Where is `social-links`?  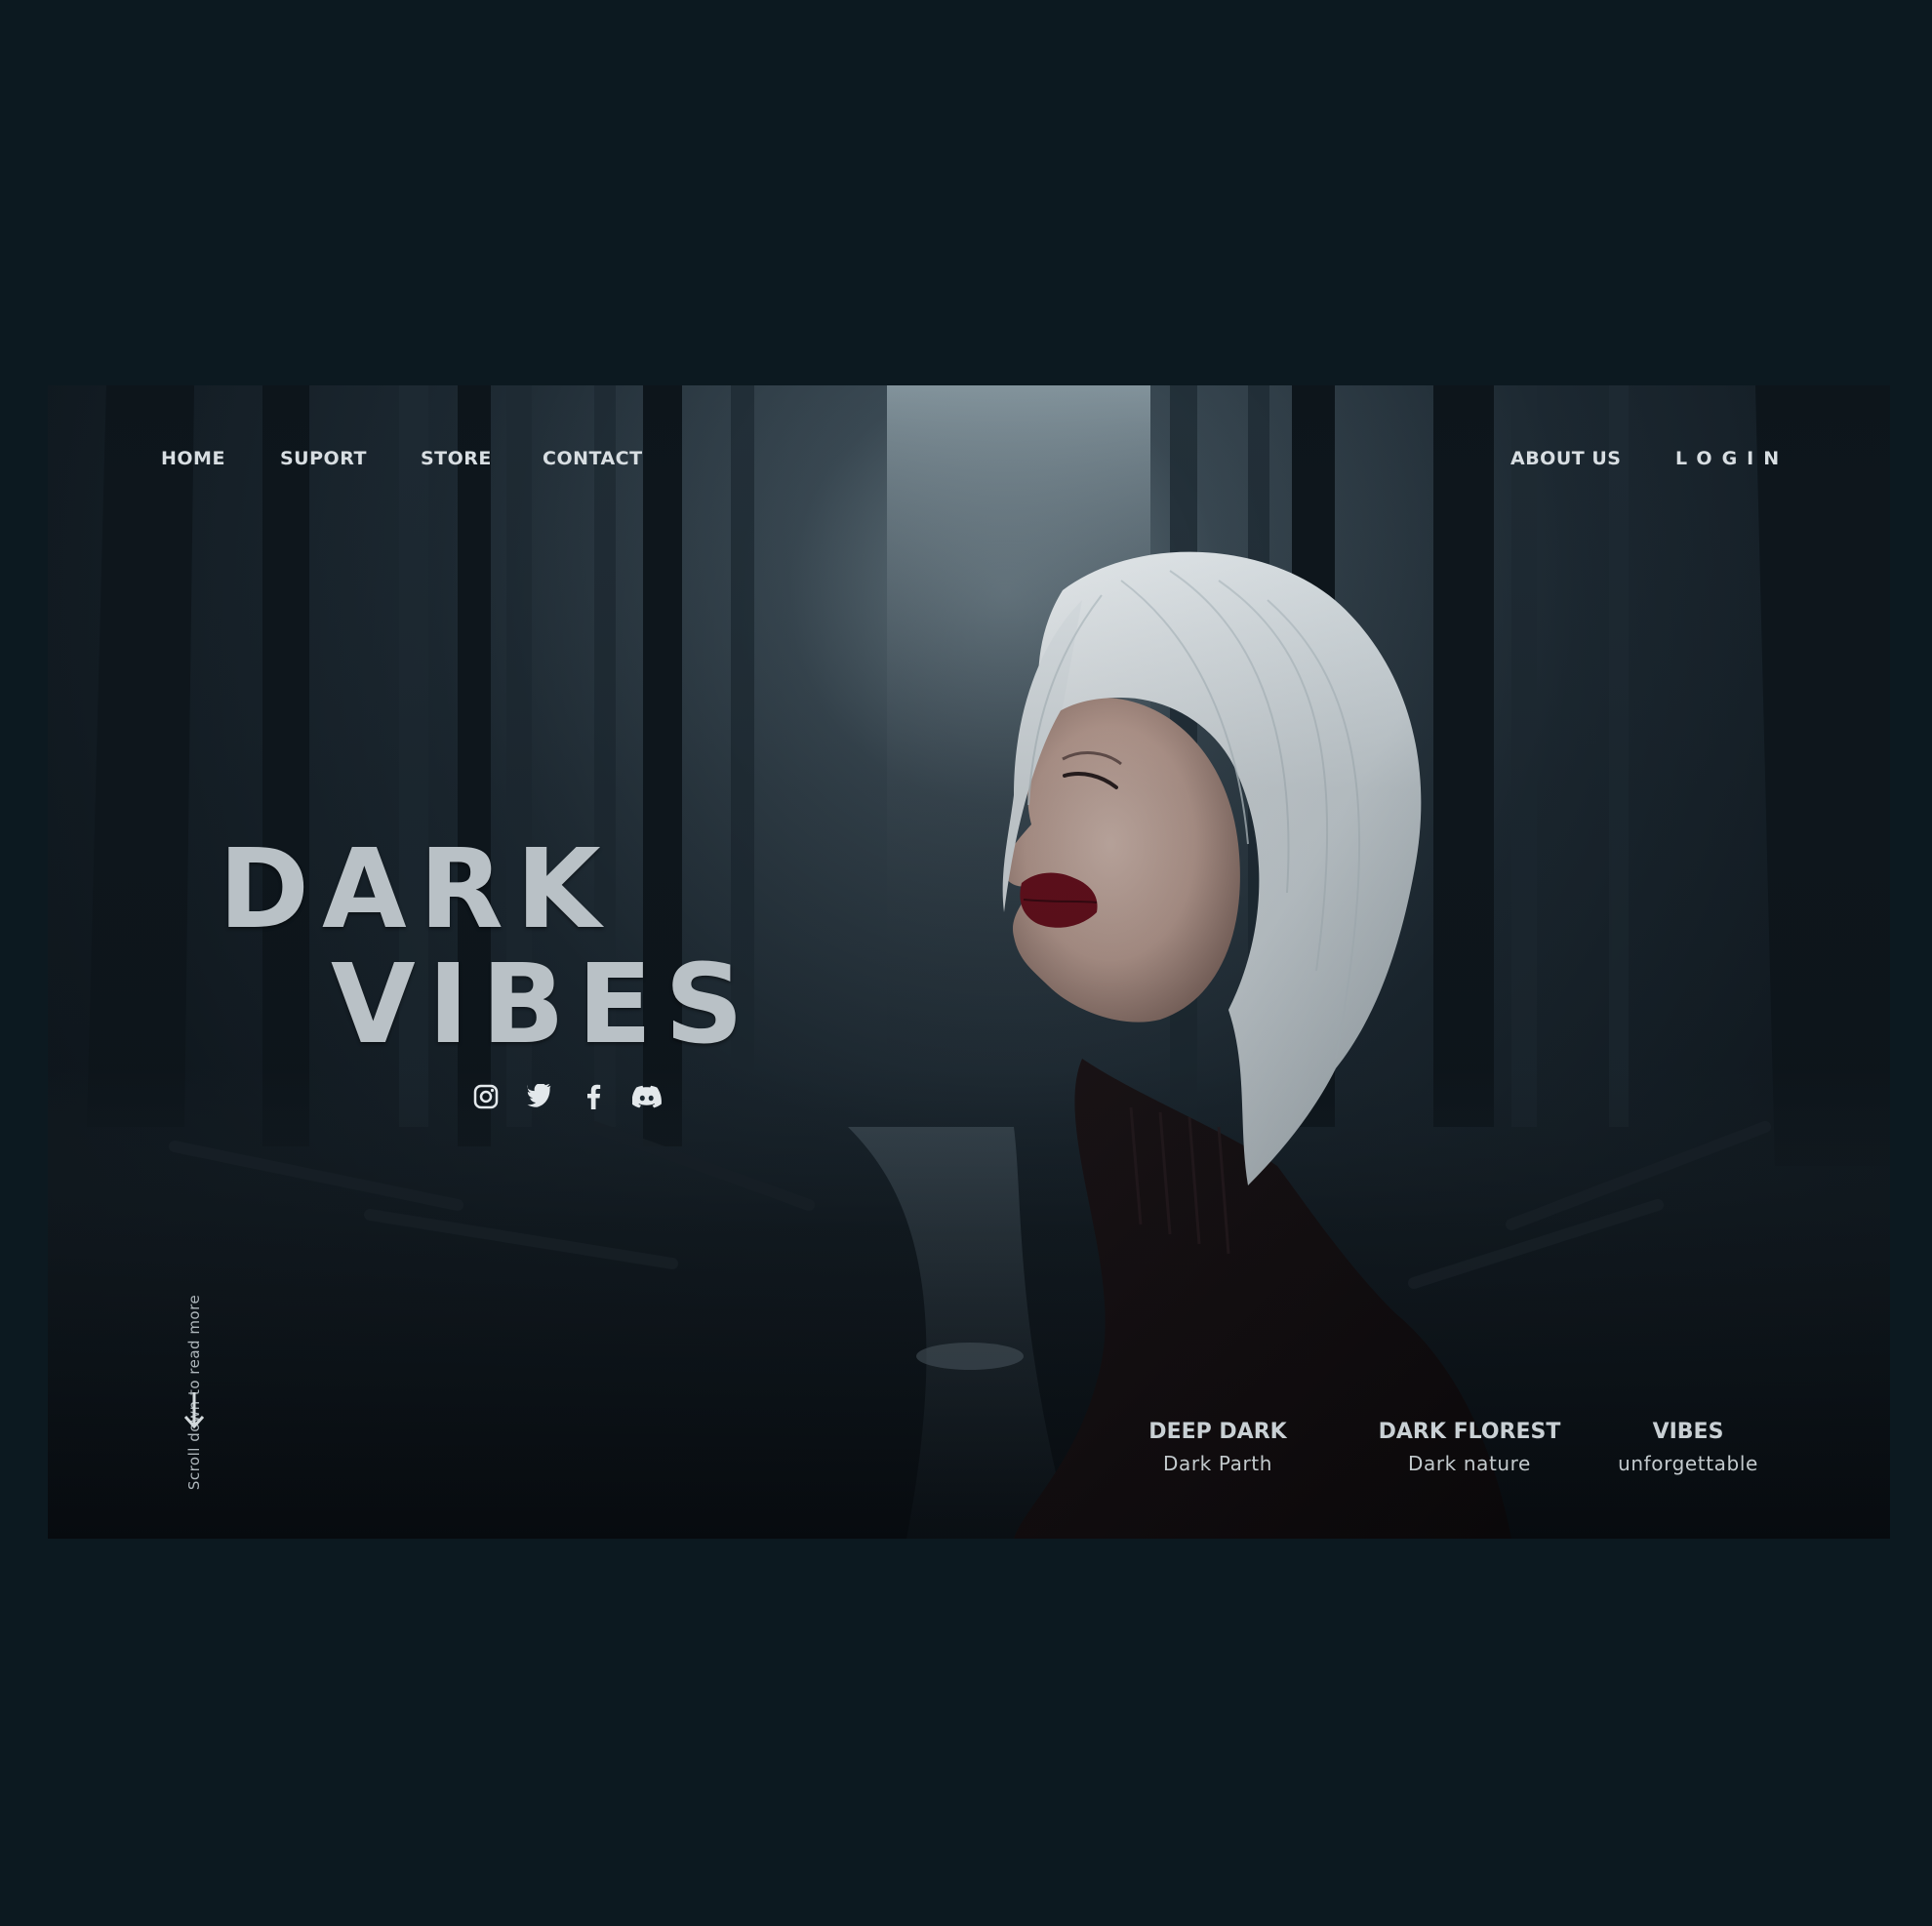
social-links is located at coordinates (566, 1096).